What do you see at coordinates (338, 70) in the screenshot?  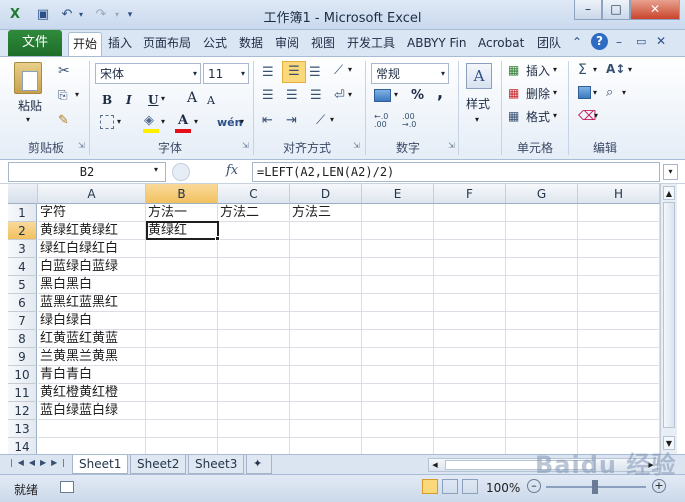 I see `orientation-icon: ⟋` at bounding box center [338, 70].